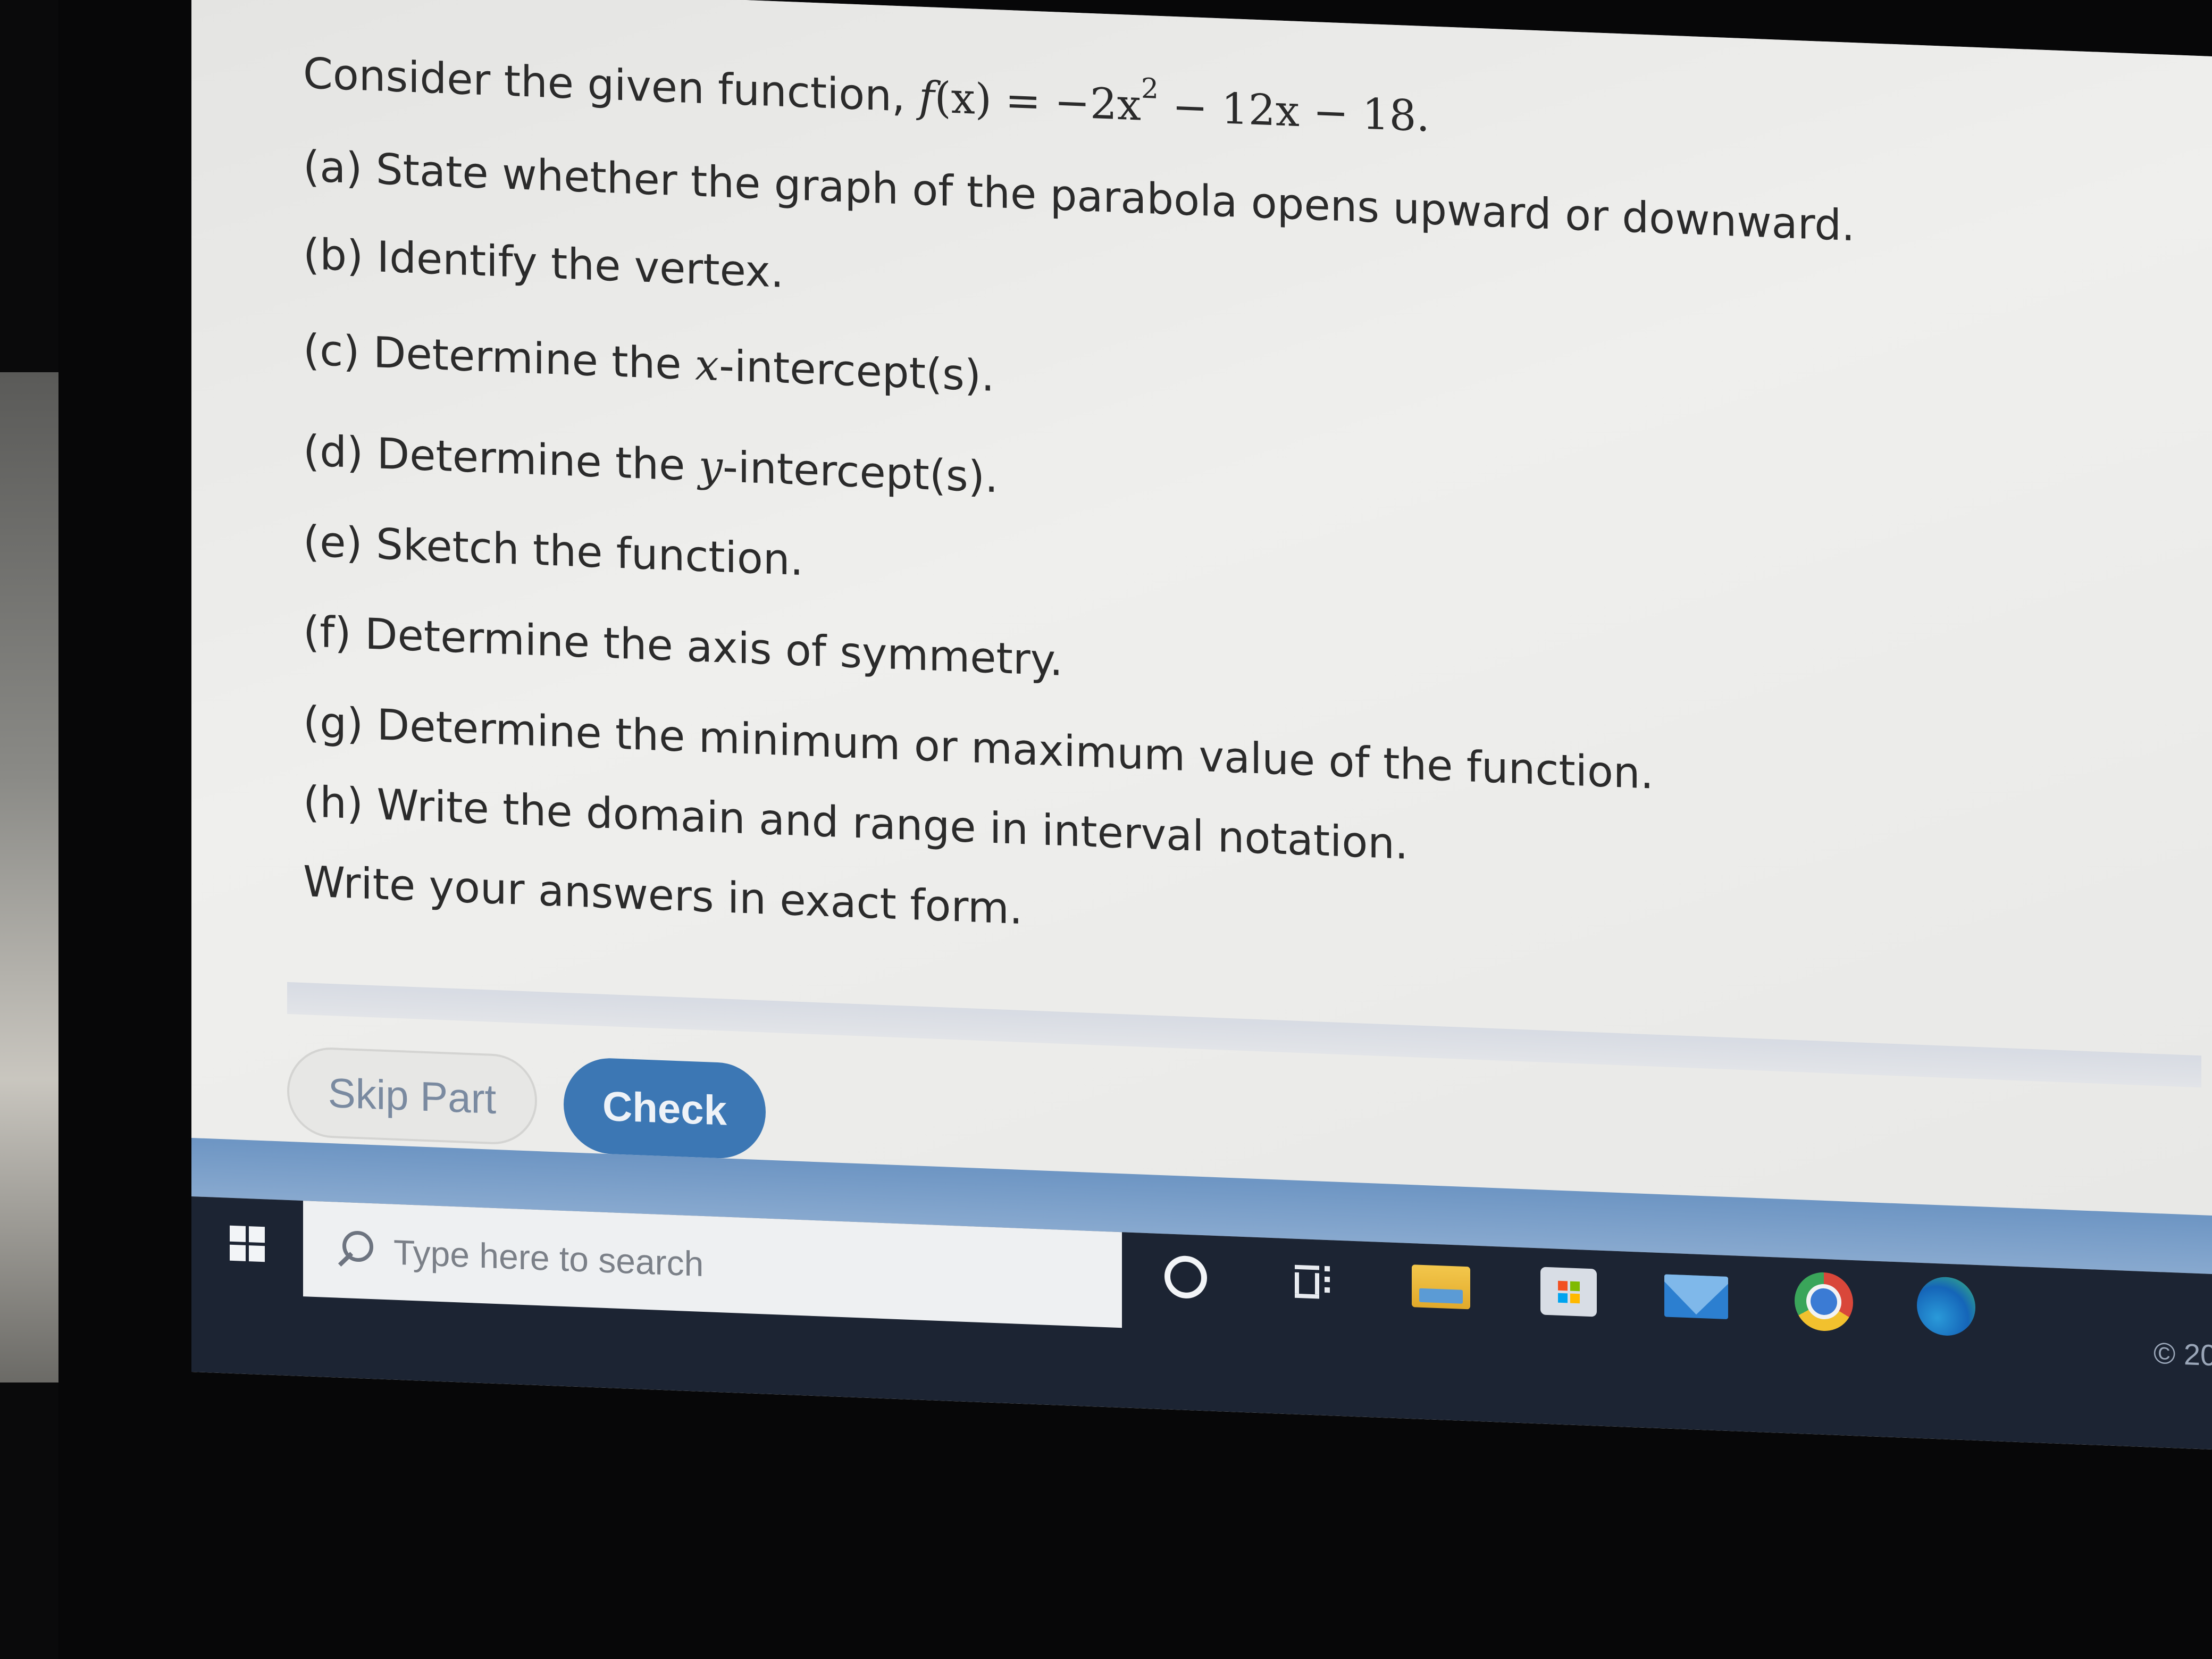  Describe the element at coordinates (1313, 1281) in the screenshot. I see `task-view-icon` at that location.